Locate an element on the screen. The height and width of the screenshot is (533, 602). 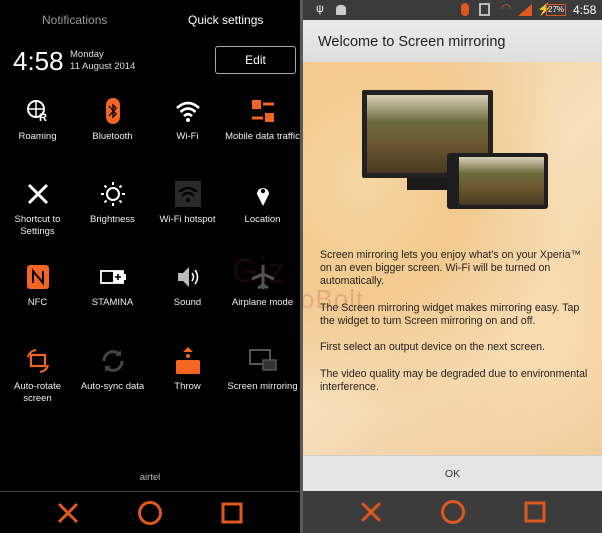
tile-label: STAMINA is located at coordinates (112, 302).